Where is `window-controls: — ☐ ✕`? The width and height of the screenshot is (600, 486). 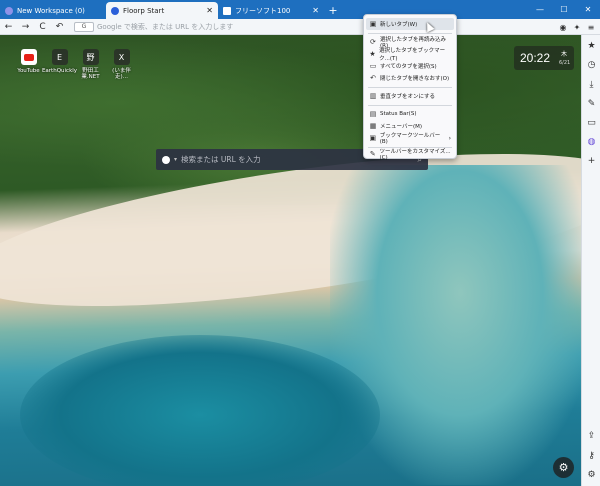
window-controls: — ☐ ✕ is located at coordinates (564, 9).